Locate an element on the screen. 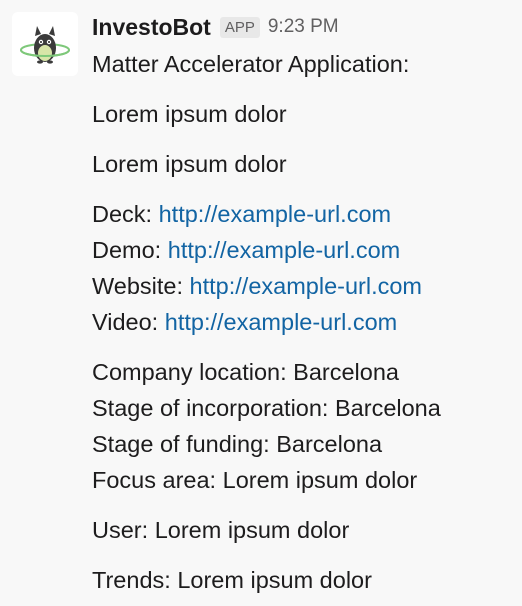 This screenshot has height=606, width=522. user-line: User: Lorem ipsum dolor is located at coordinates (303, 530).